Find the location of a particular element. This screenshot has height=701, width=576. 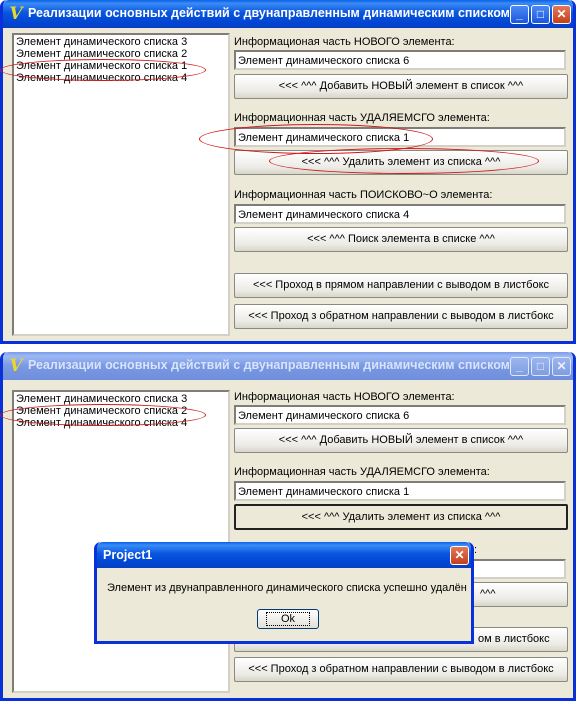

dialog-title: Project1 is located at coordinates (128, 555).